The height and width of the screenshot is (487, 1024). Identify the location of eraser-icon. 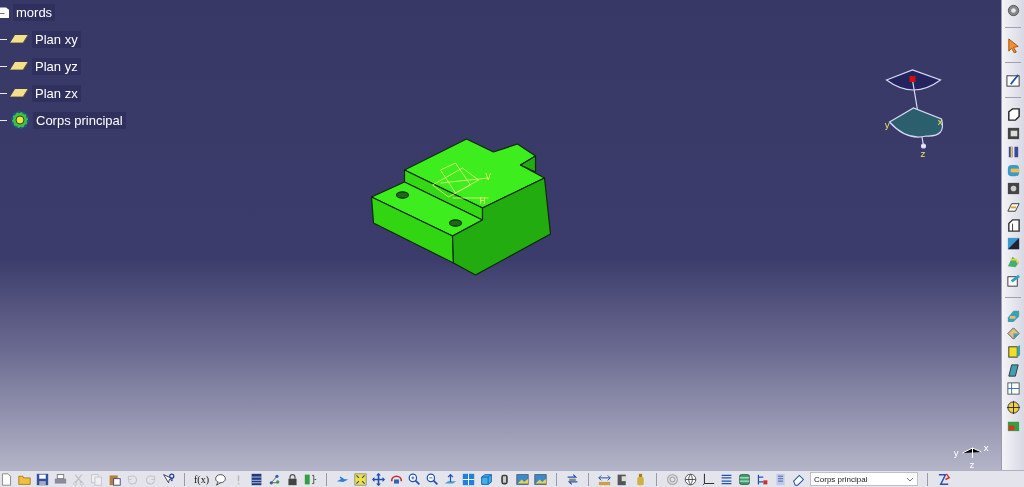
(798, 479).